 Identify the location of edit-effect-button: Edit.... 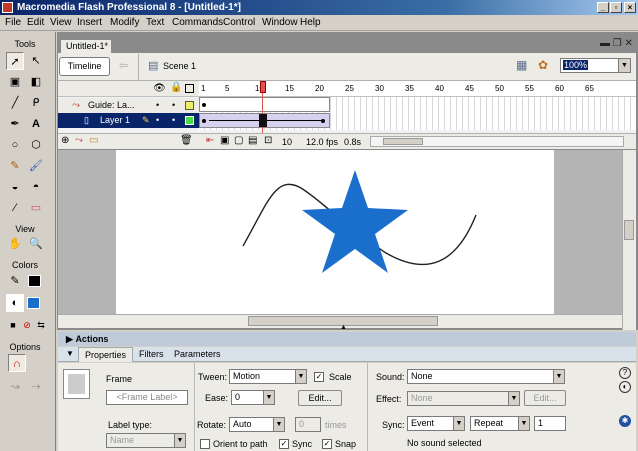
(545, 398).